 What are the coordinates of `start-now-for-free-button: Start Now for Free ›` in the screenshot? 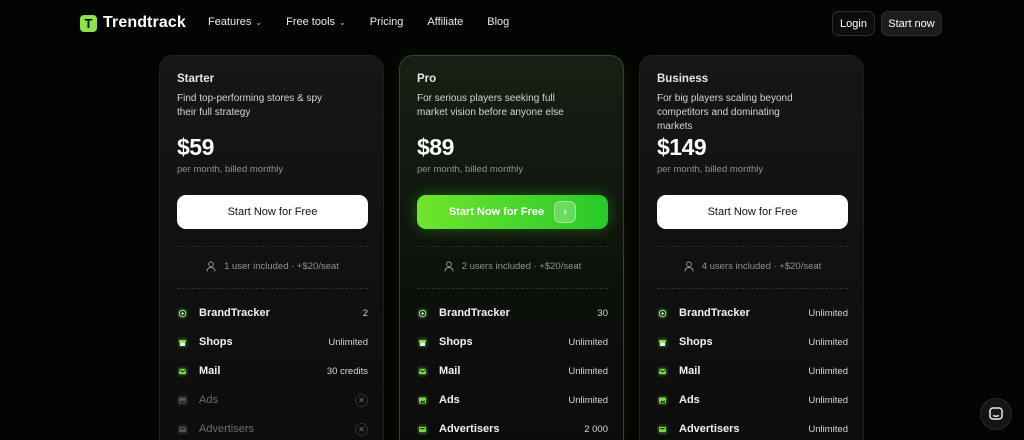 It's located at (512, 212).